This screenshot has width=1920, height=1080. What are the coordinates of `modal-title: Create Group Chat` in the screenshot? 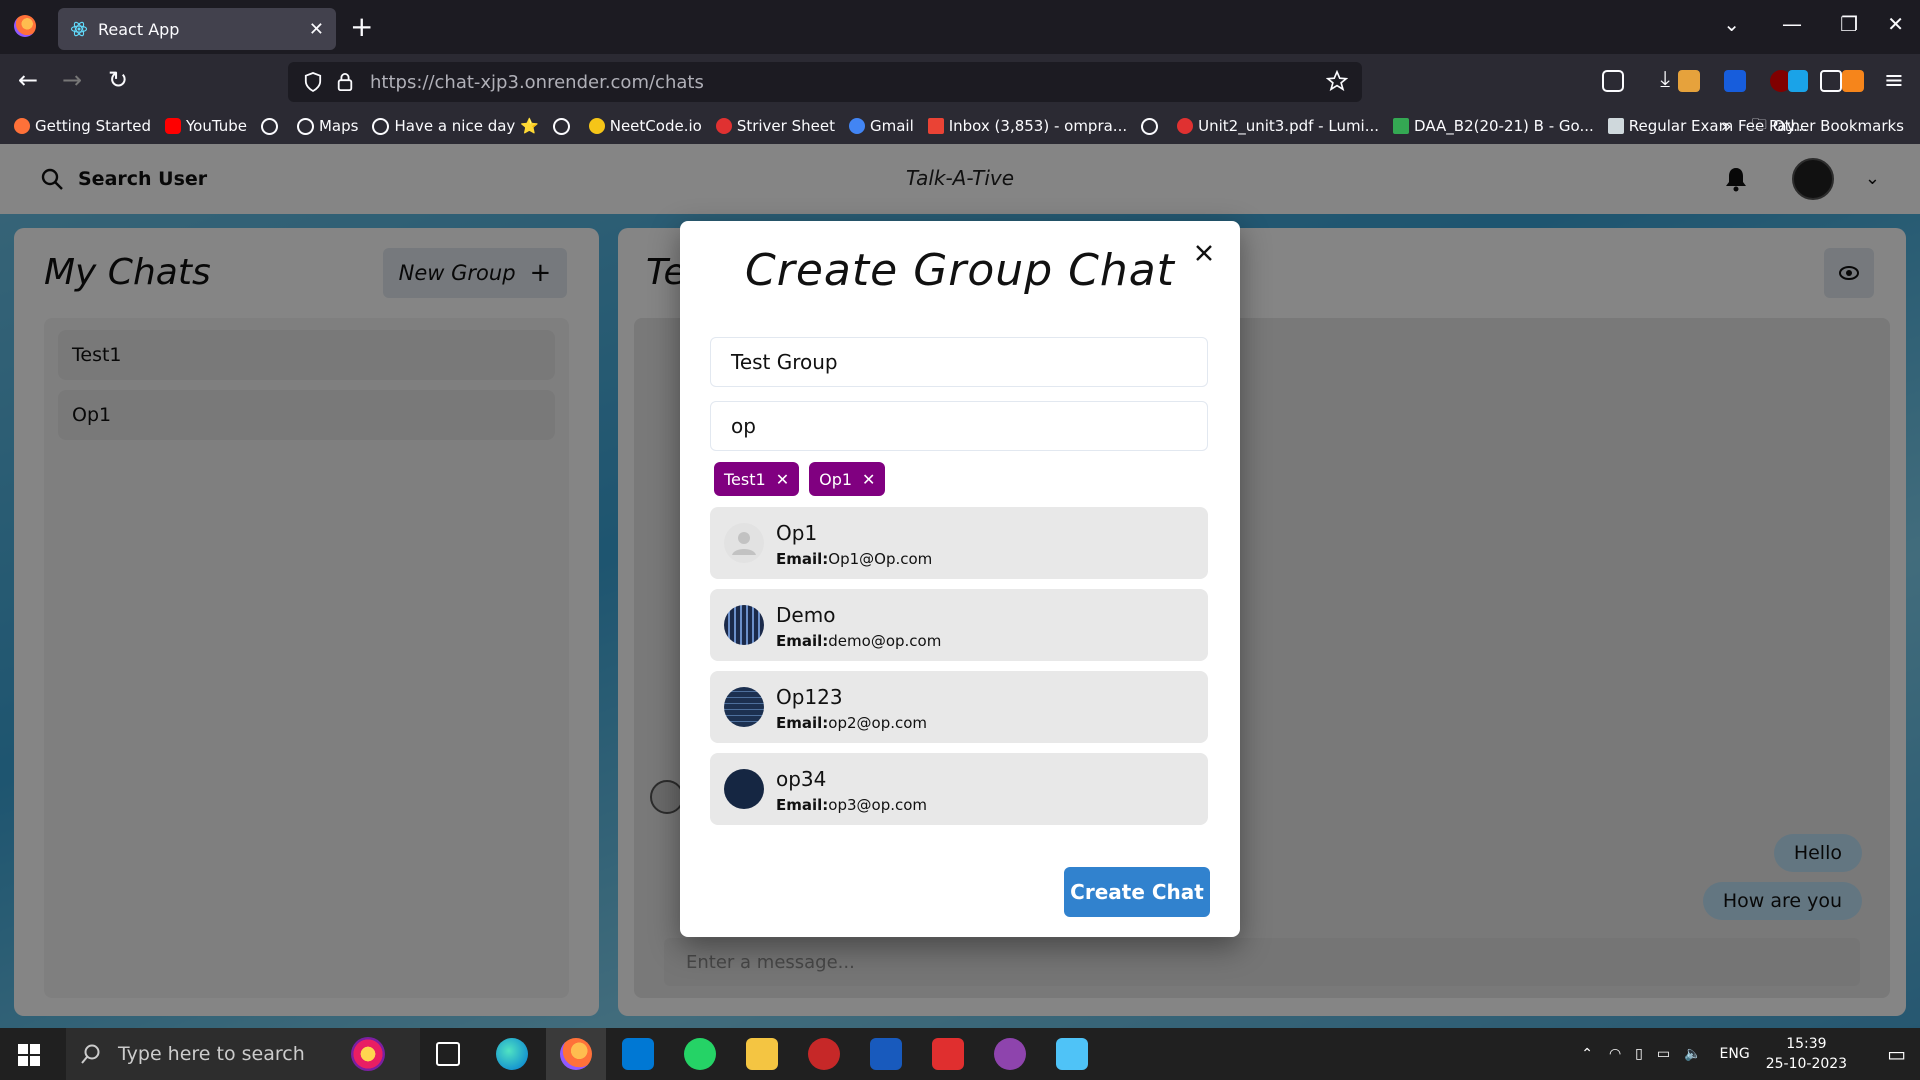 It's located at (960, 270).